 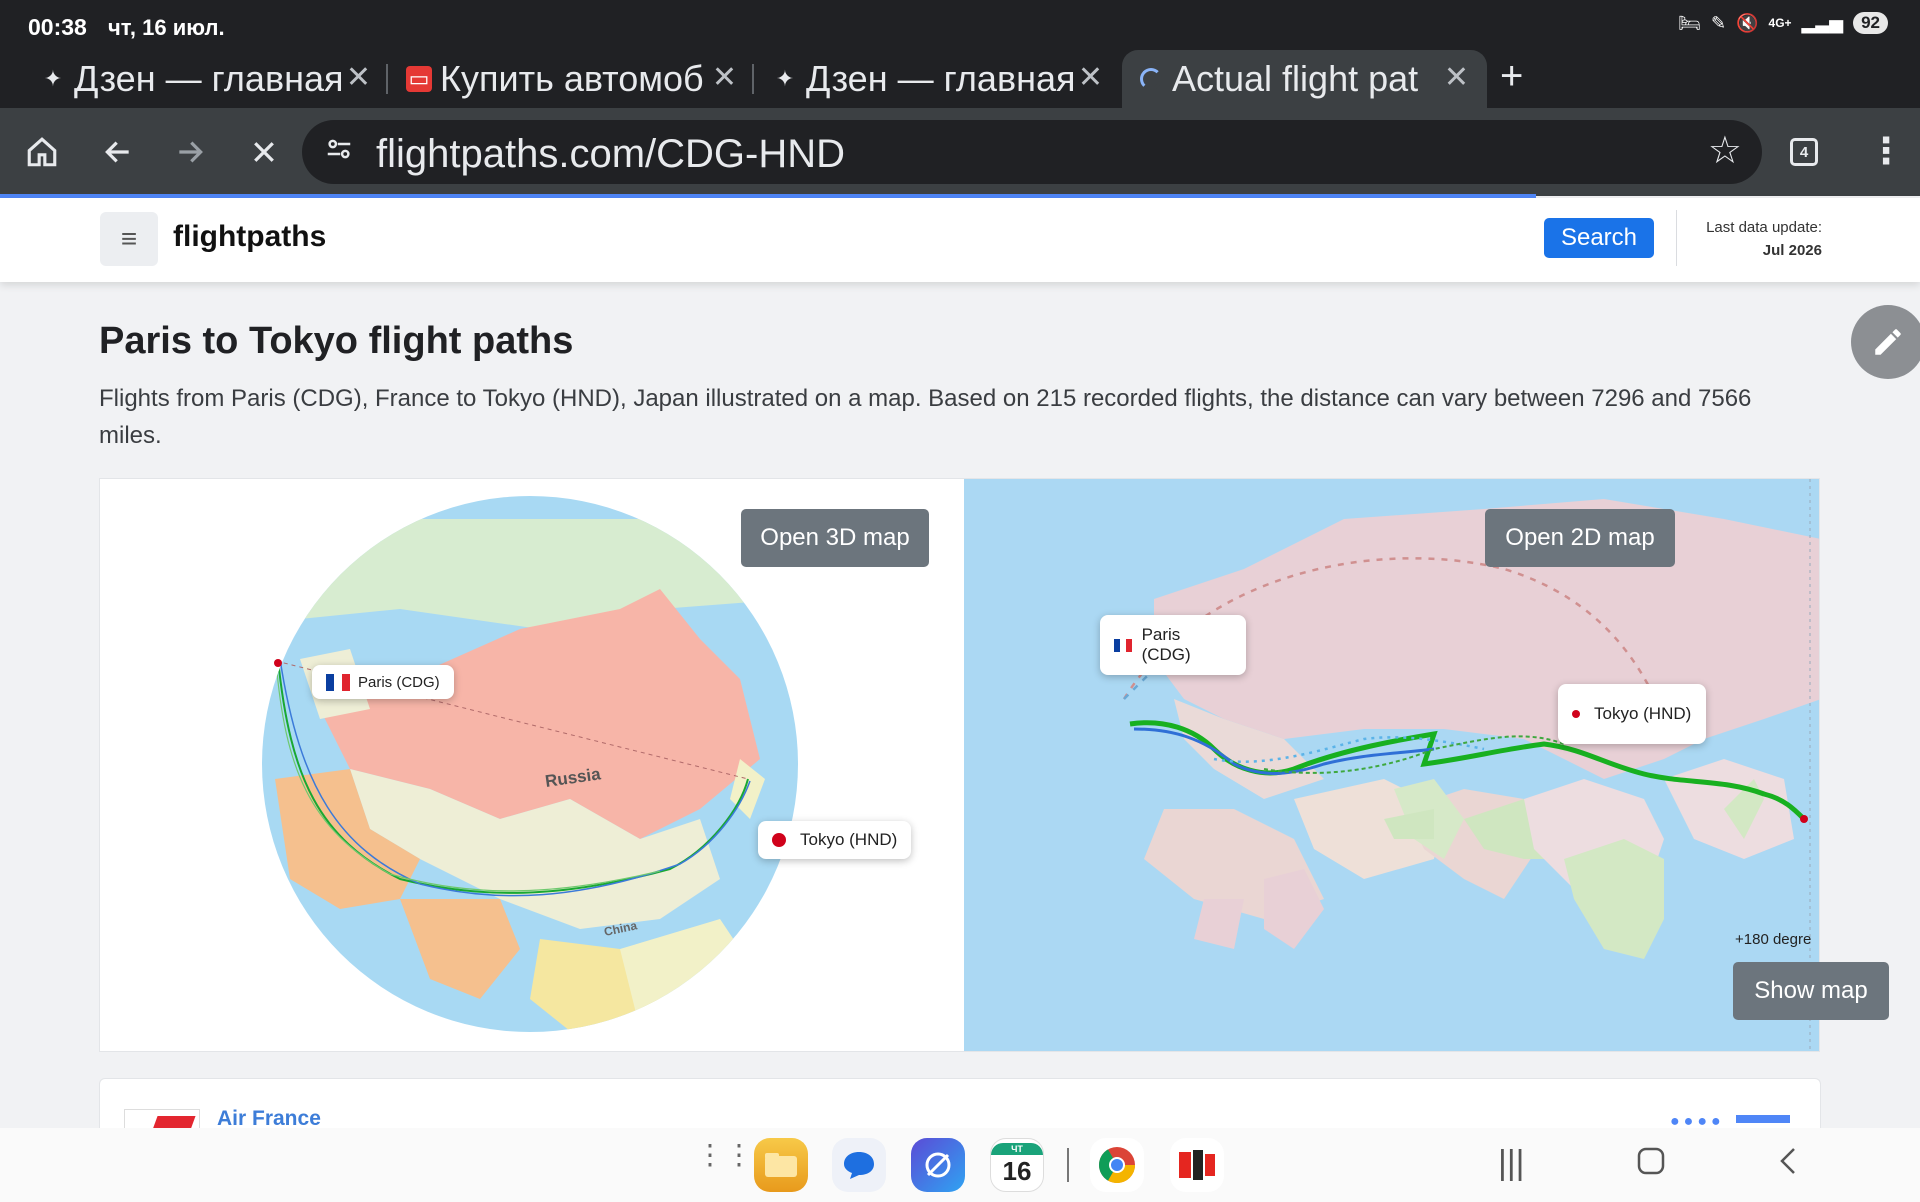 What do you see at coordinates (849, 839) in the screenshot?
I see `tokyo-label: Tokyo (HND)` at bounding box center [849, 839].